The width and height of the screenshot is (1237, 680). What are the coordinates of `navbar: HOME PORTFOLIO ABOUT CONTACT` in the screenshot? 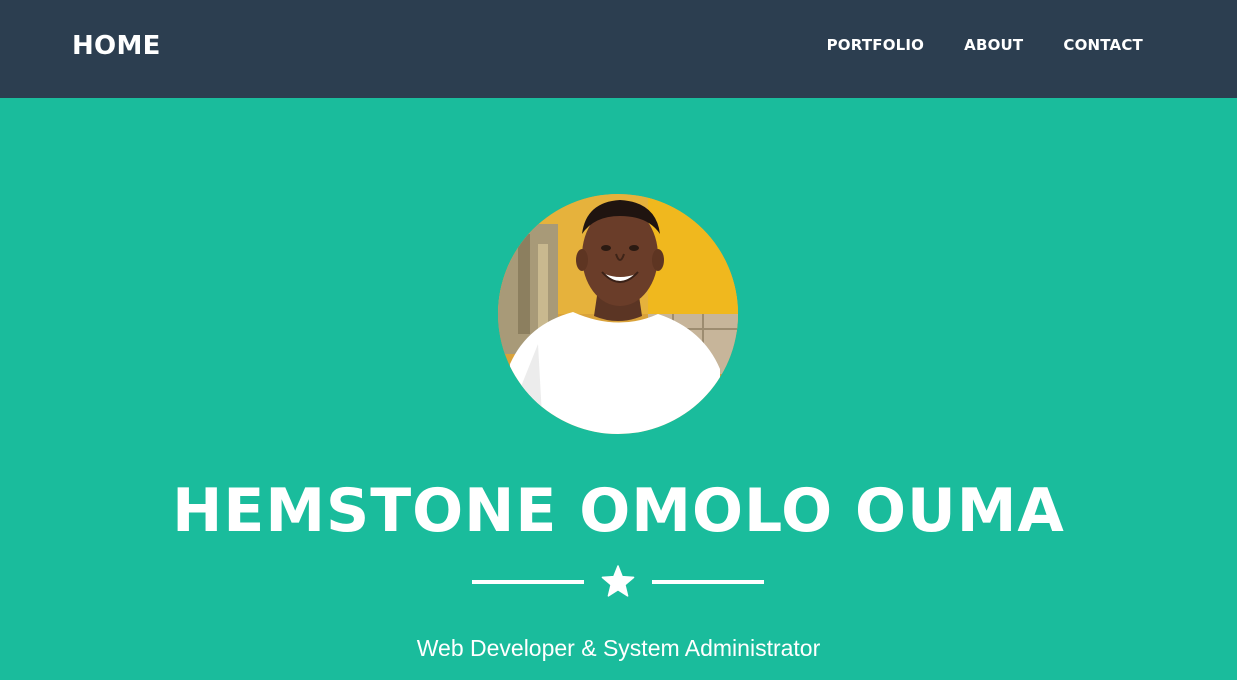 It's located at (618, 49).